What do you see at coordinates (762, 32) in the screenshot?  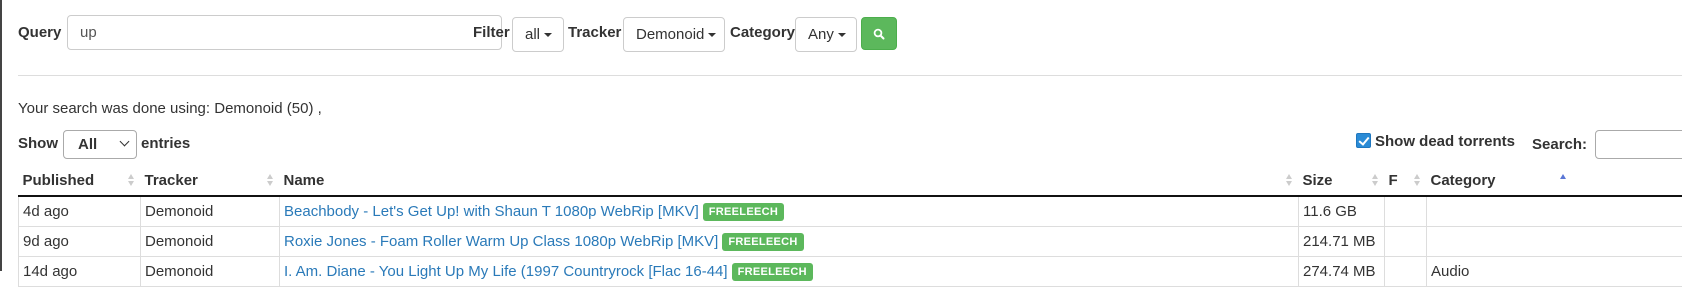 I see `category-label: Category` at bounding box center [762, 32].